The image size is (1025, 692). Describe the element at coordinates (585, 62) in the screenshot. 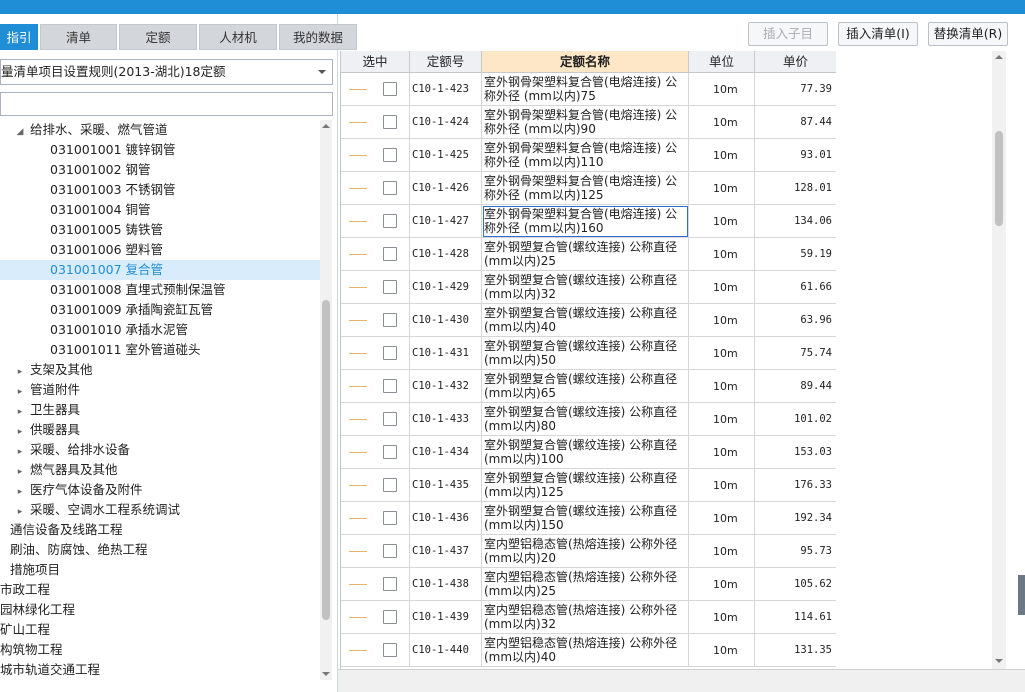

I see `column-header-name: 定额名称` at that location.